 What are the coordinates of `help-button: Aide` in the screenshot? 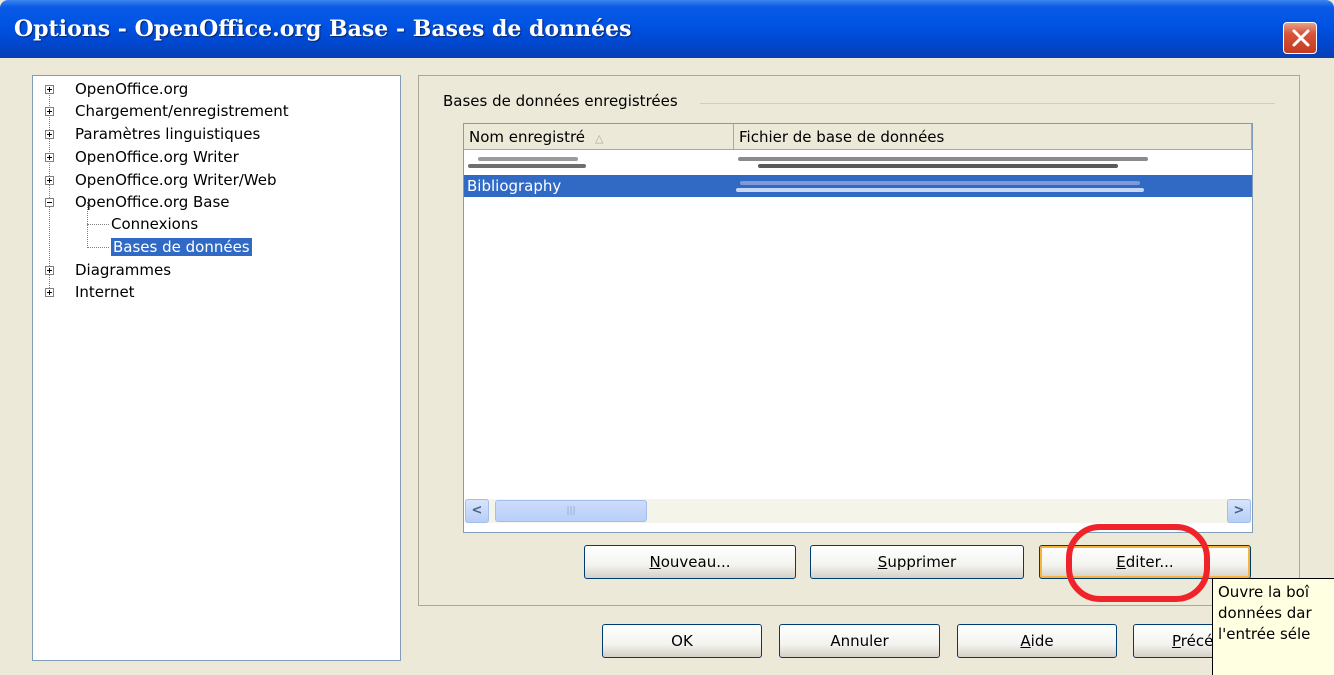 It's located at (1037, 641).